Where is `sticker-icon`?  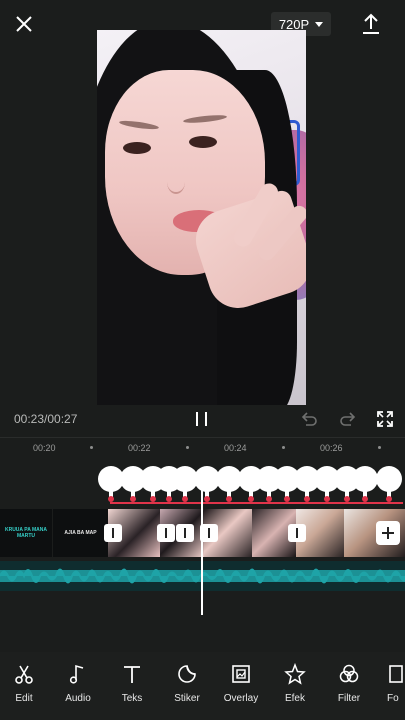 sticker-icon is located at coordinates (187, 674).